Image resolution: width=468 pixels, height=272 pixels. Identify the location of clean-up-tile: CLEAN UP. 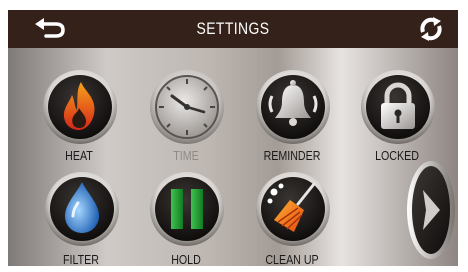
(293, 218).